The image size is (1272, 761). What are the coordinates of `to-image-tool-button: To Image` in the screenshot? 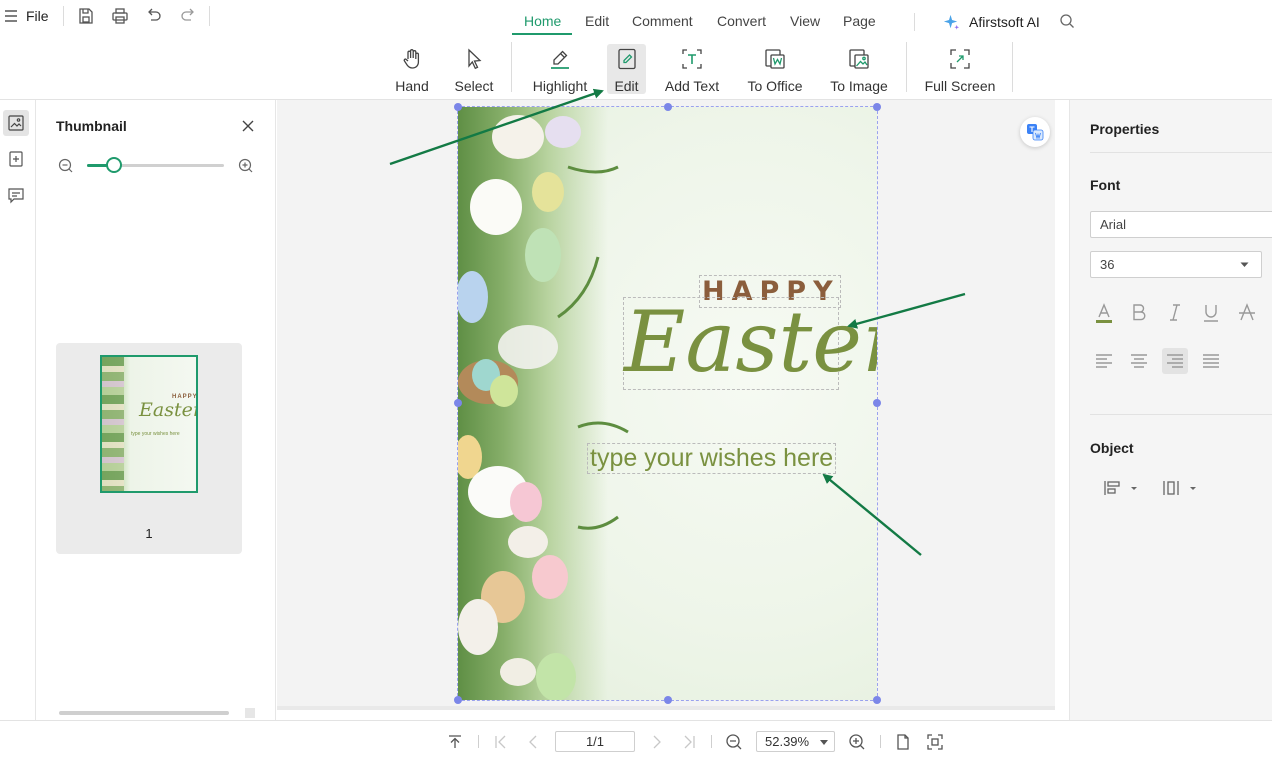 It's located at (859, 69).